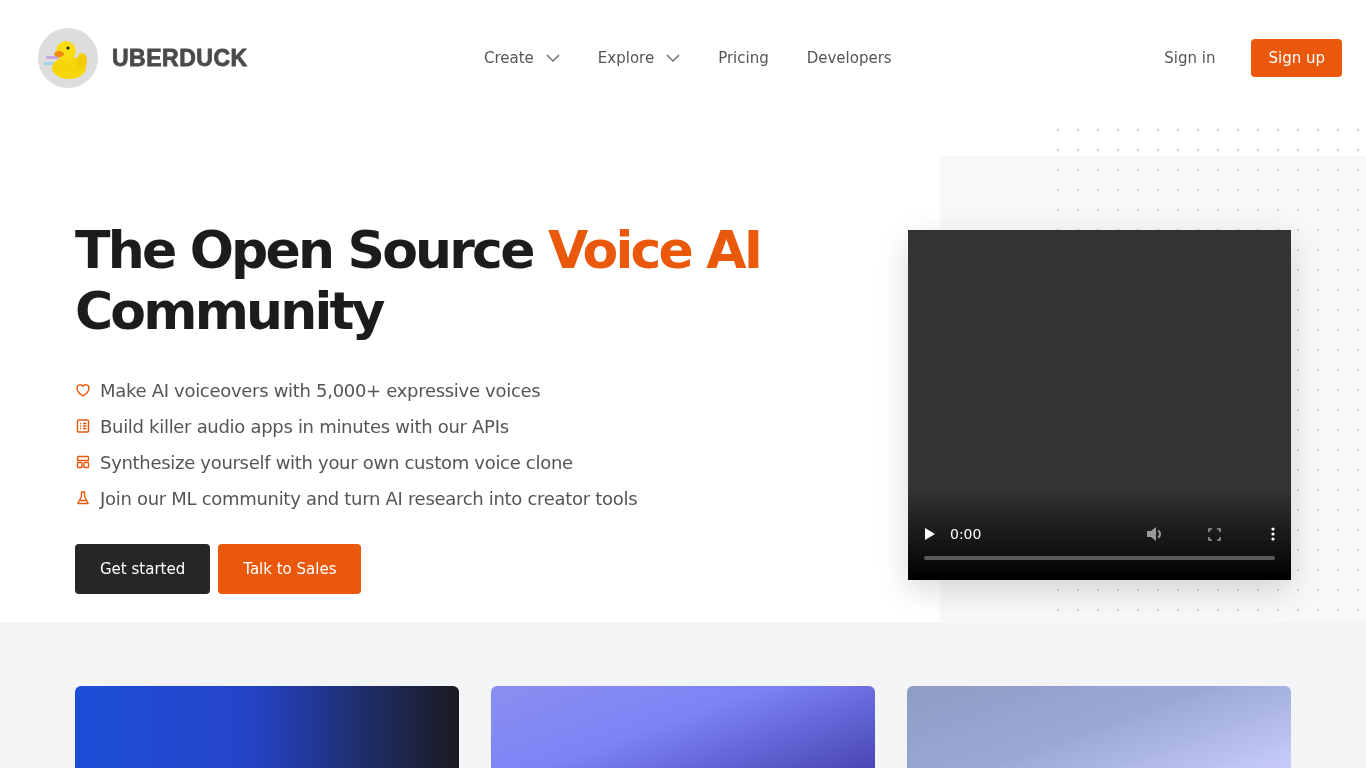  I want to click on nav-link: Explore, so click(639, 58).